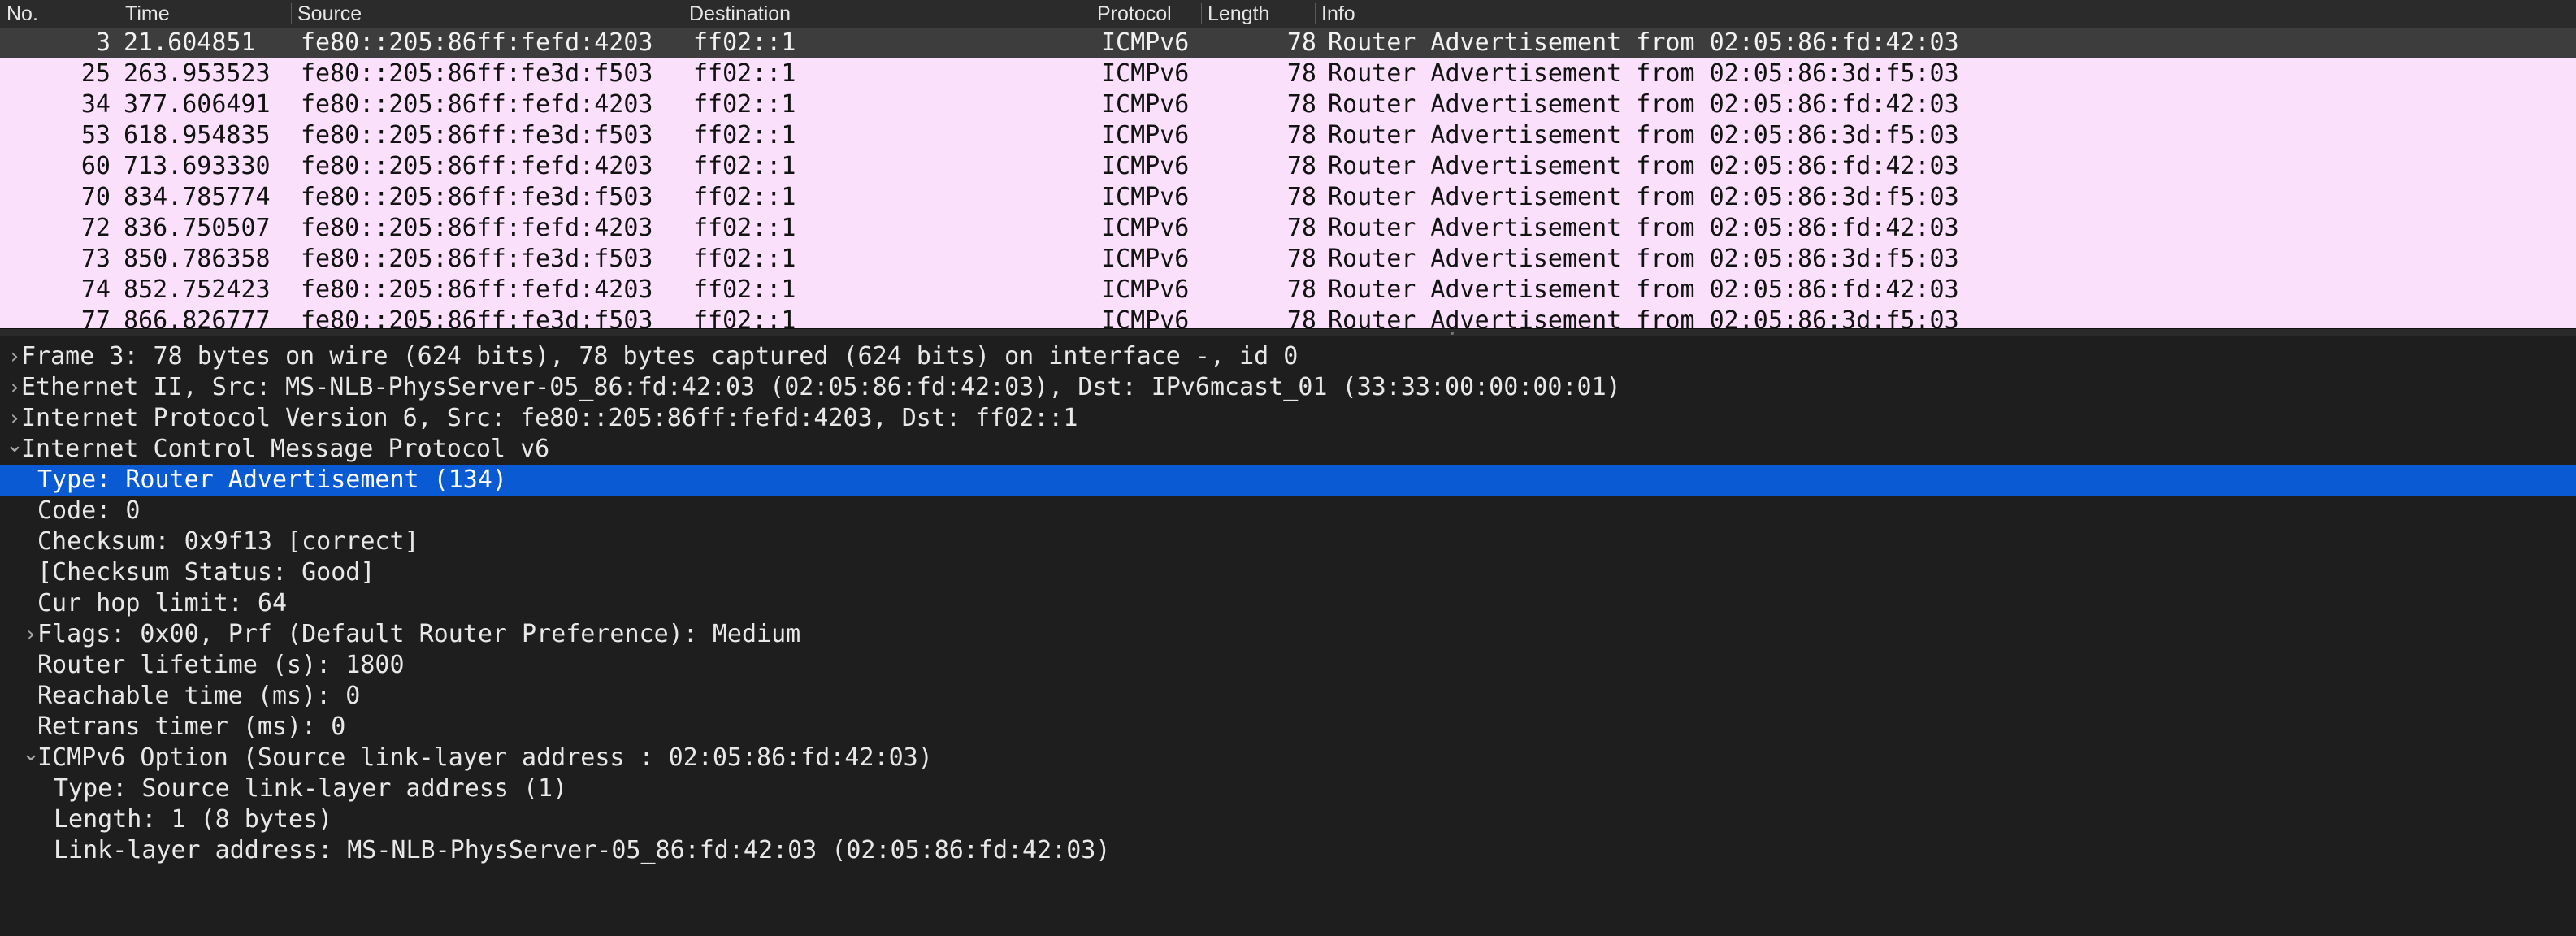 Image resolution: width=2576 pixels, height=936 pixels. What do you see at coordinates (205, 14) in the screenshot?
I see `column-header-time: Time` at bounding box center [205, 14].